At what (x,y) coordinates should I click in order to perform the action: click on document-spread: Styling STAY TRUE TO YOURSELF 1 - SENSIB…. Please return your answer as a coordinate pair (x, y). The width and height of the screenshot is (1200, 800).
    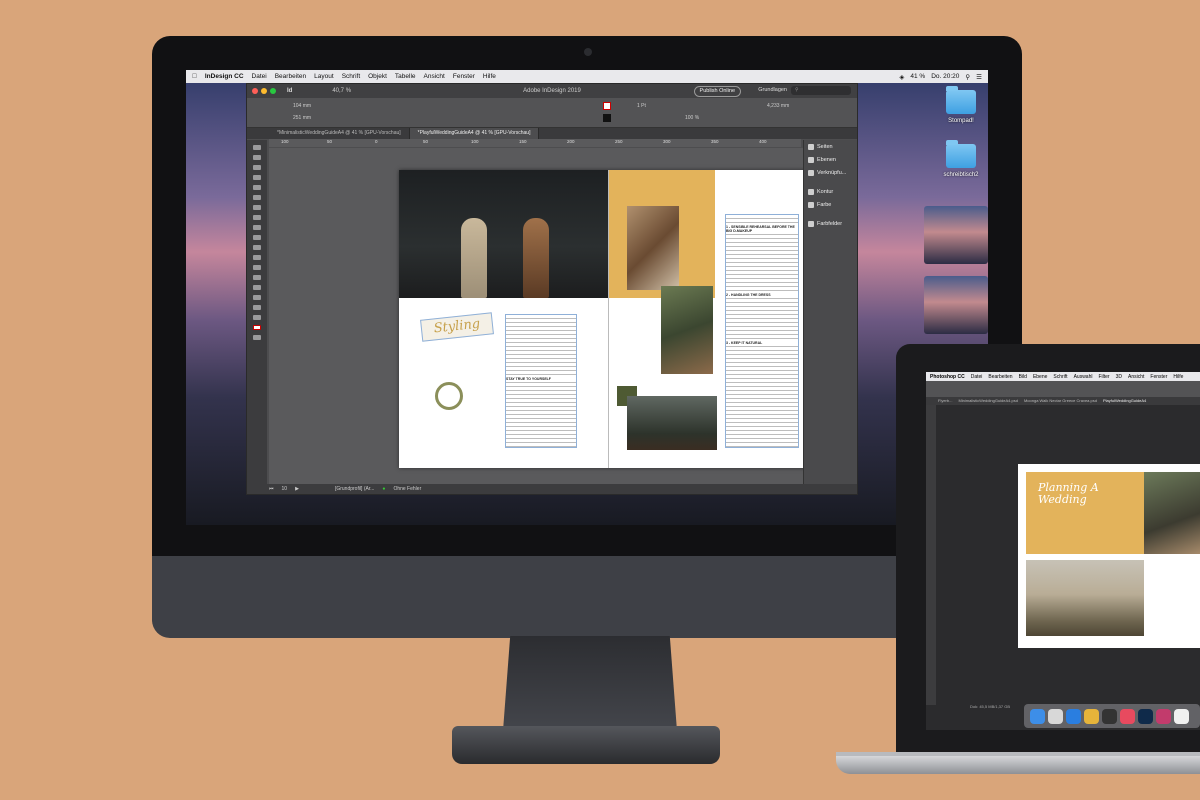
    Looking at the image, I should click on (608, 319).